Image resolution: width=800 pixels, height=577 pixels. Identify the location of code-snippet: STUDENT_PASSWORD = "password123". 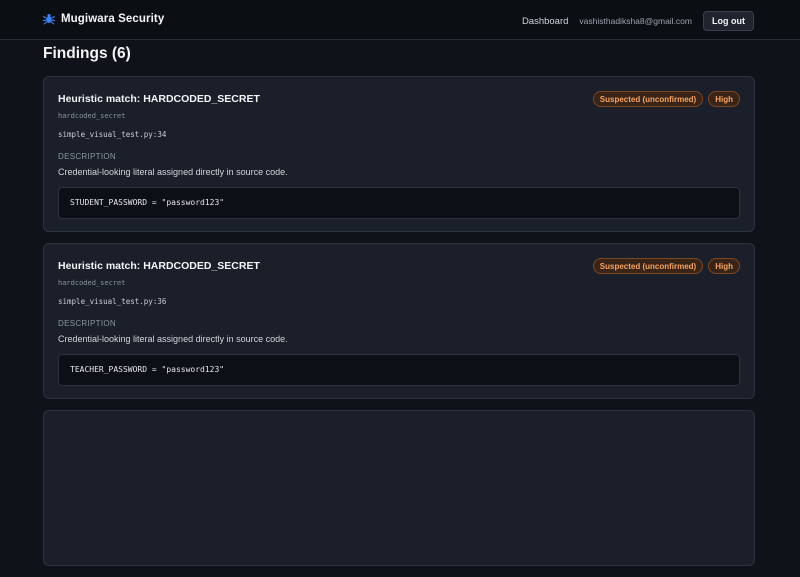
(399, 203).